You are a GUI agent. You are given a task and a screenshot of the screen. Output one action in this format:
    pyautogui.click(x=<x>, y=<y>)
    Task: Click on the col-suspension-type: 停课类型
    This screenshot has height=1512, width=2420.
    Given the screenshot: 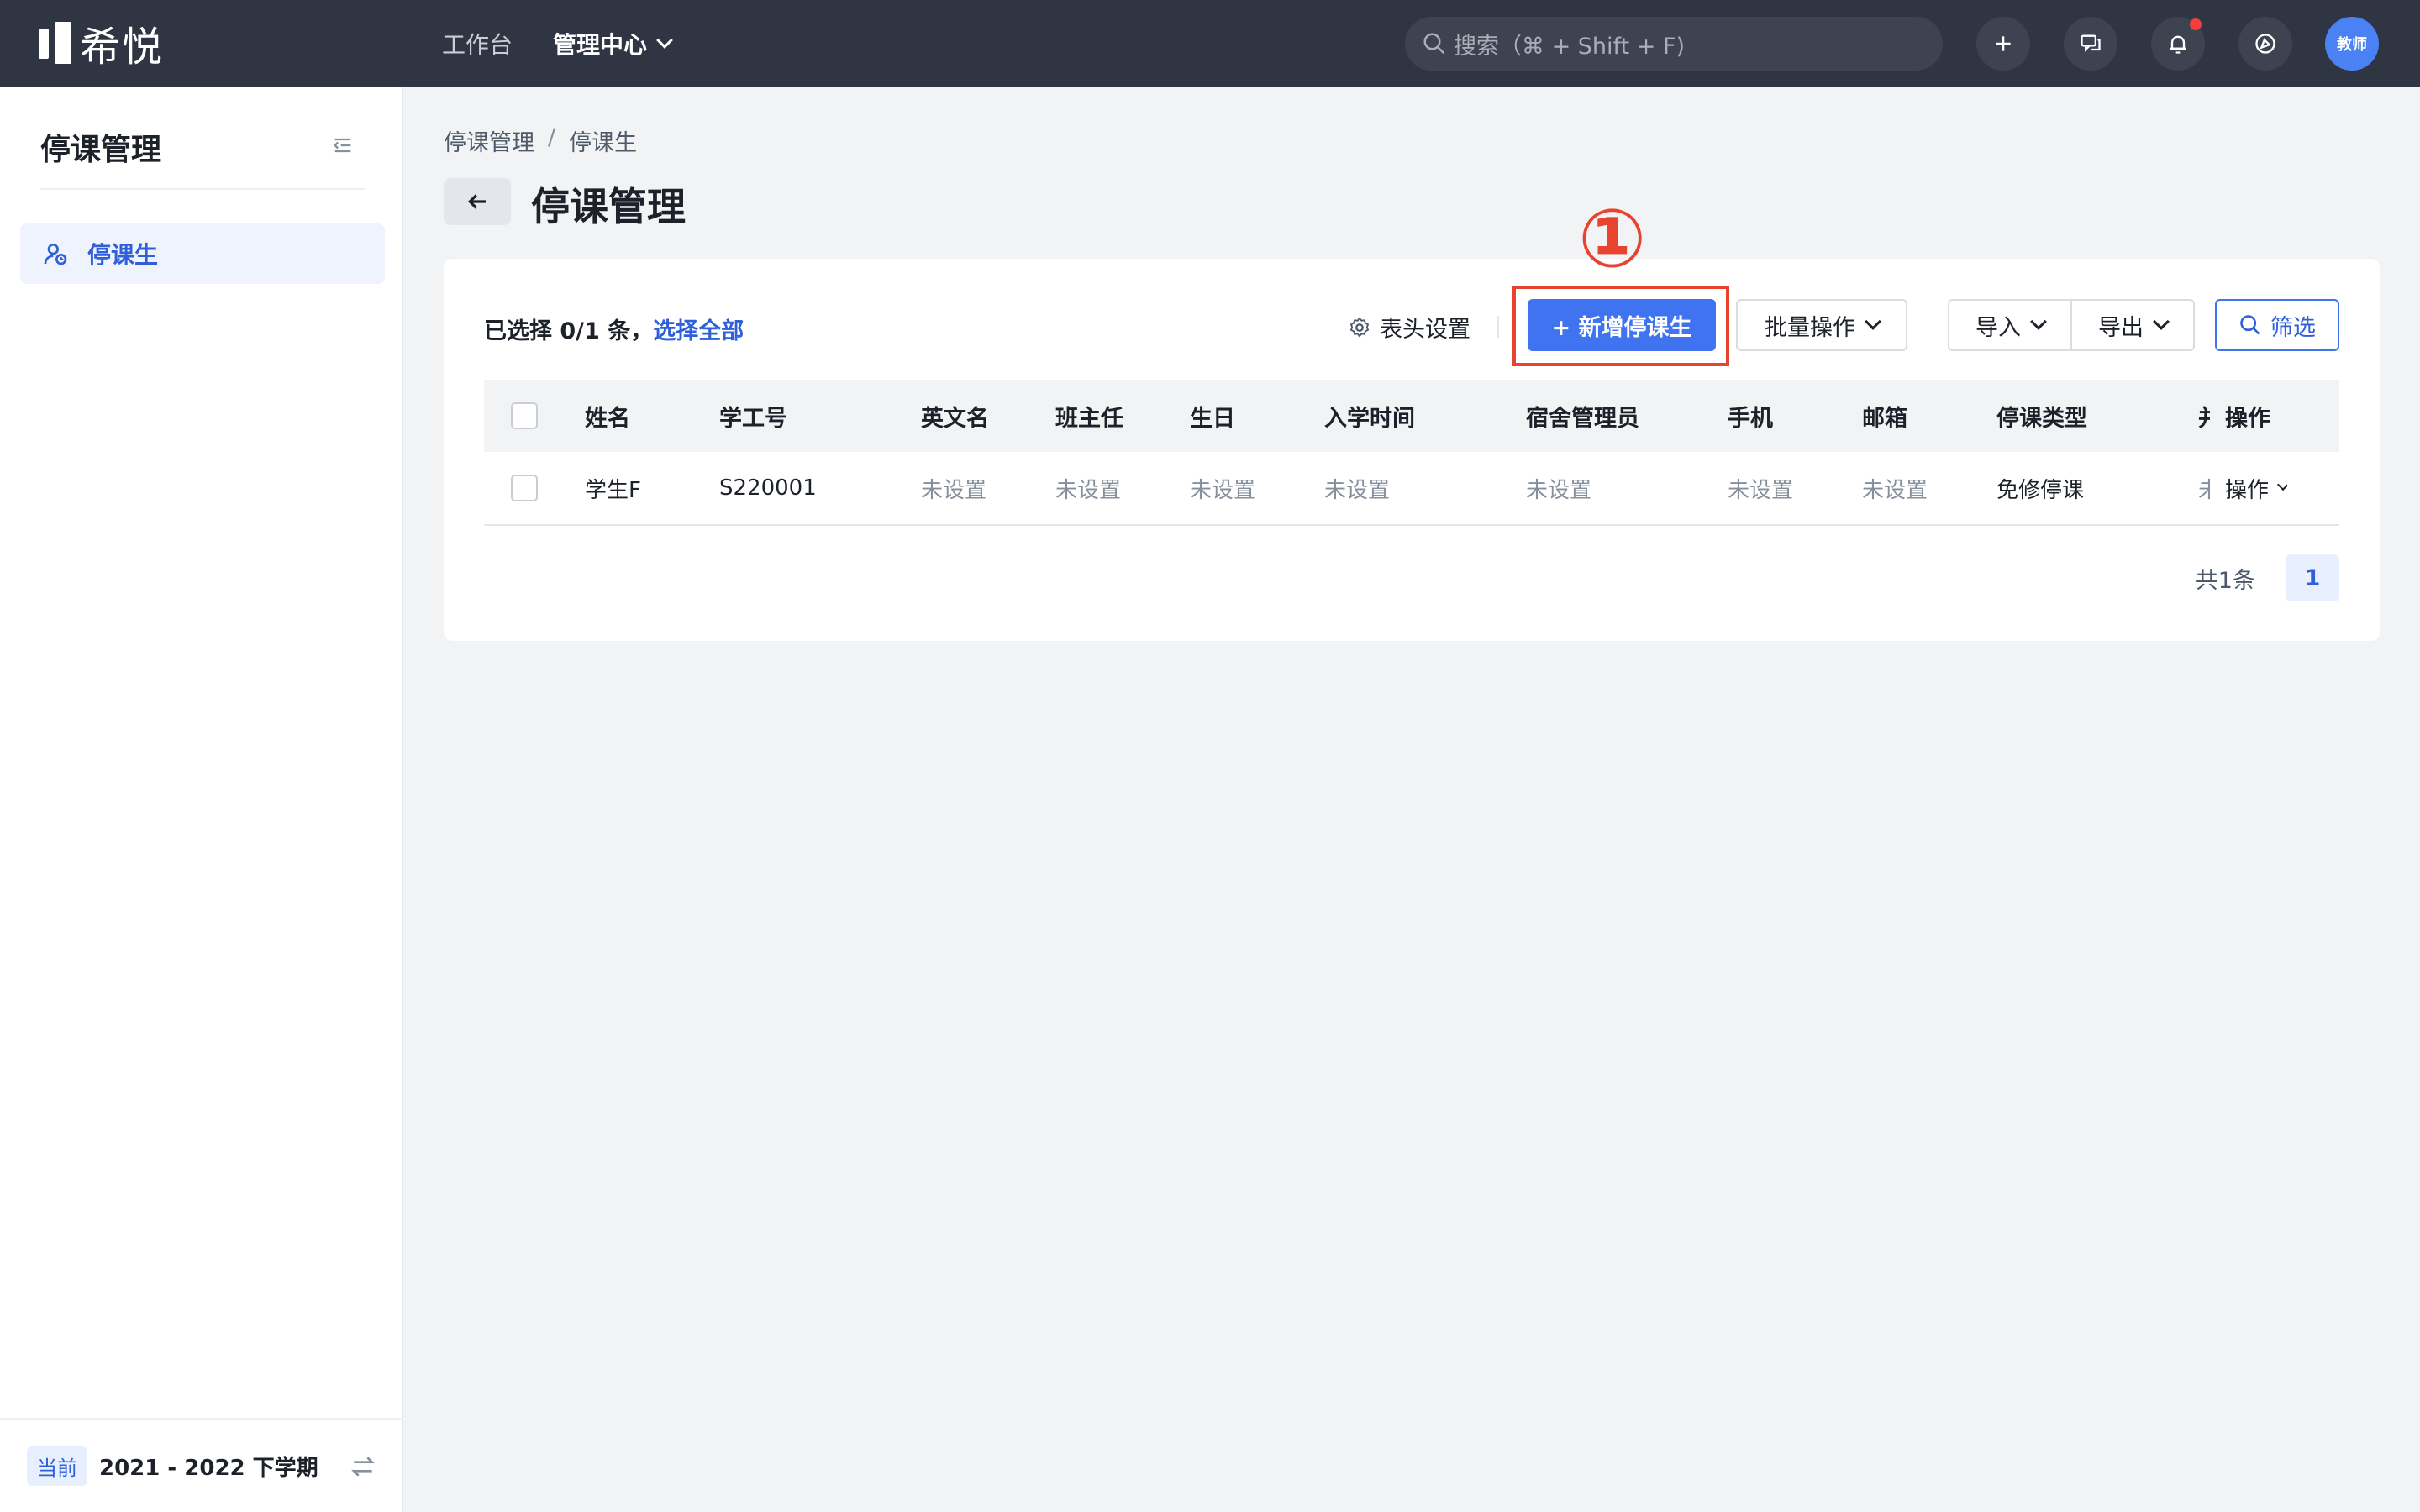 What is the action you would take?
    pyautogui.click(x=2042, y=416)
    